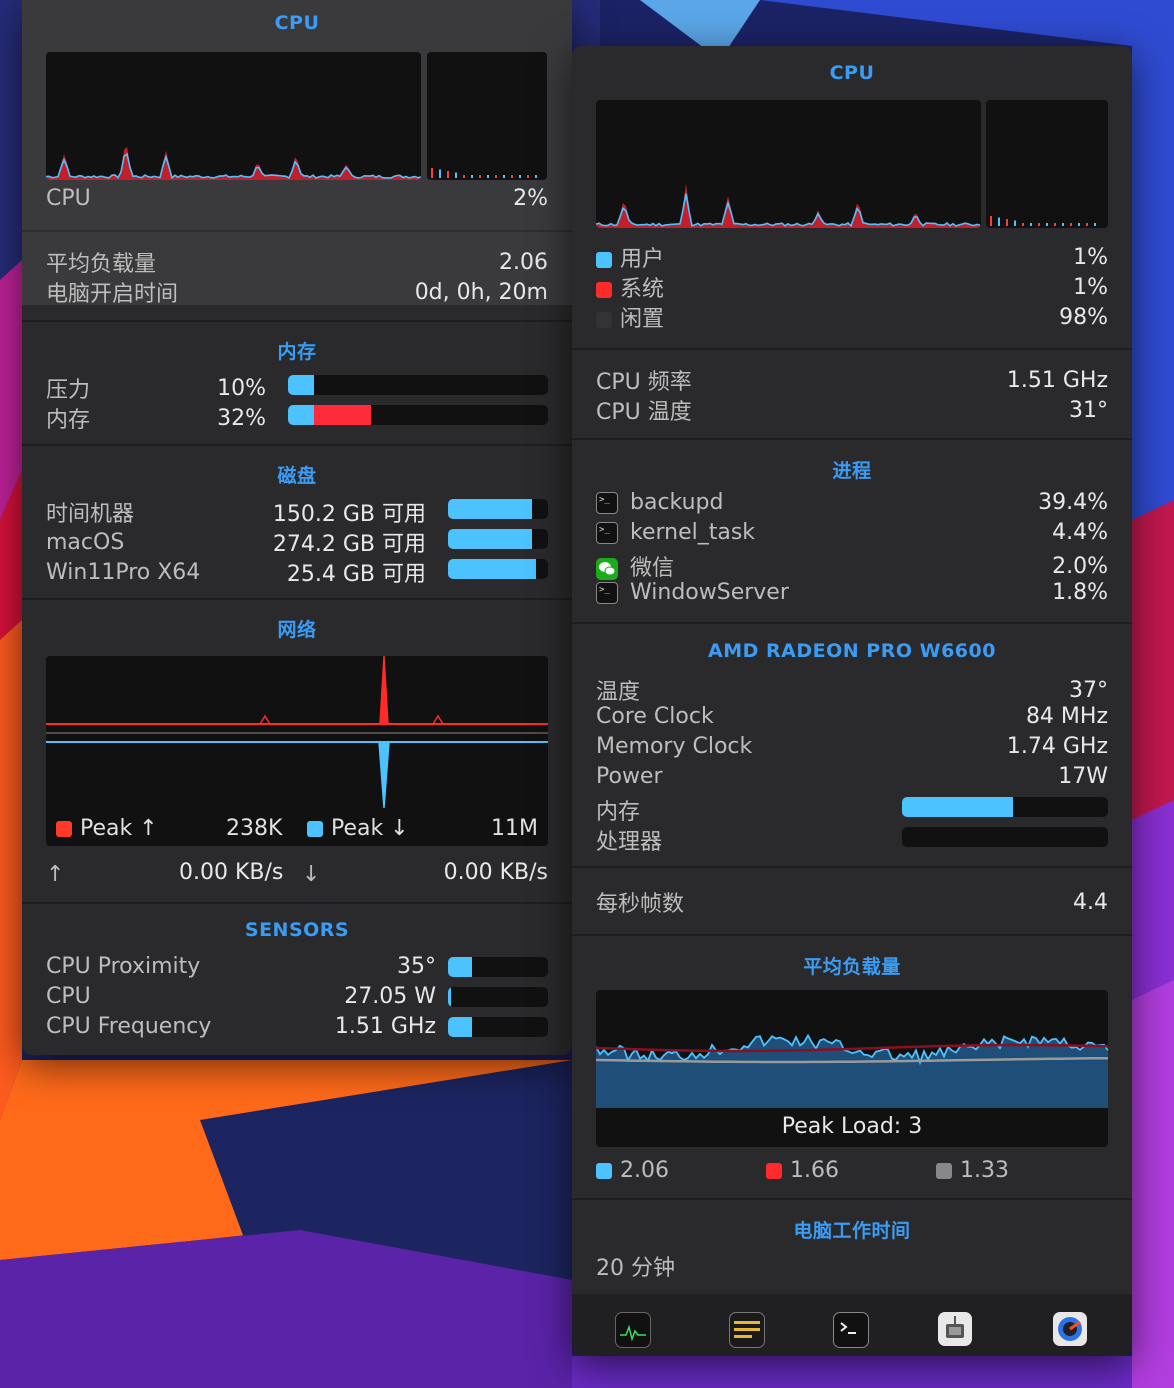  What do you see at coordinates (1083, 317) in the screenshot?
I see `idle-value: 98%` at bounding box center [1083, 317].